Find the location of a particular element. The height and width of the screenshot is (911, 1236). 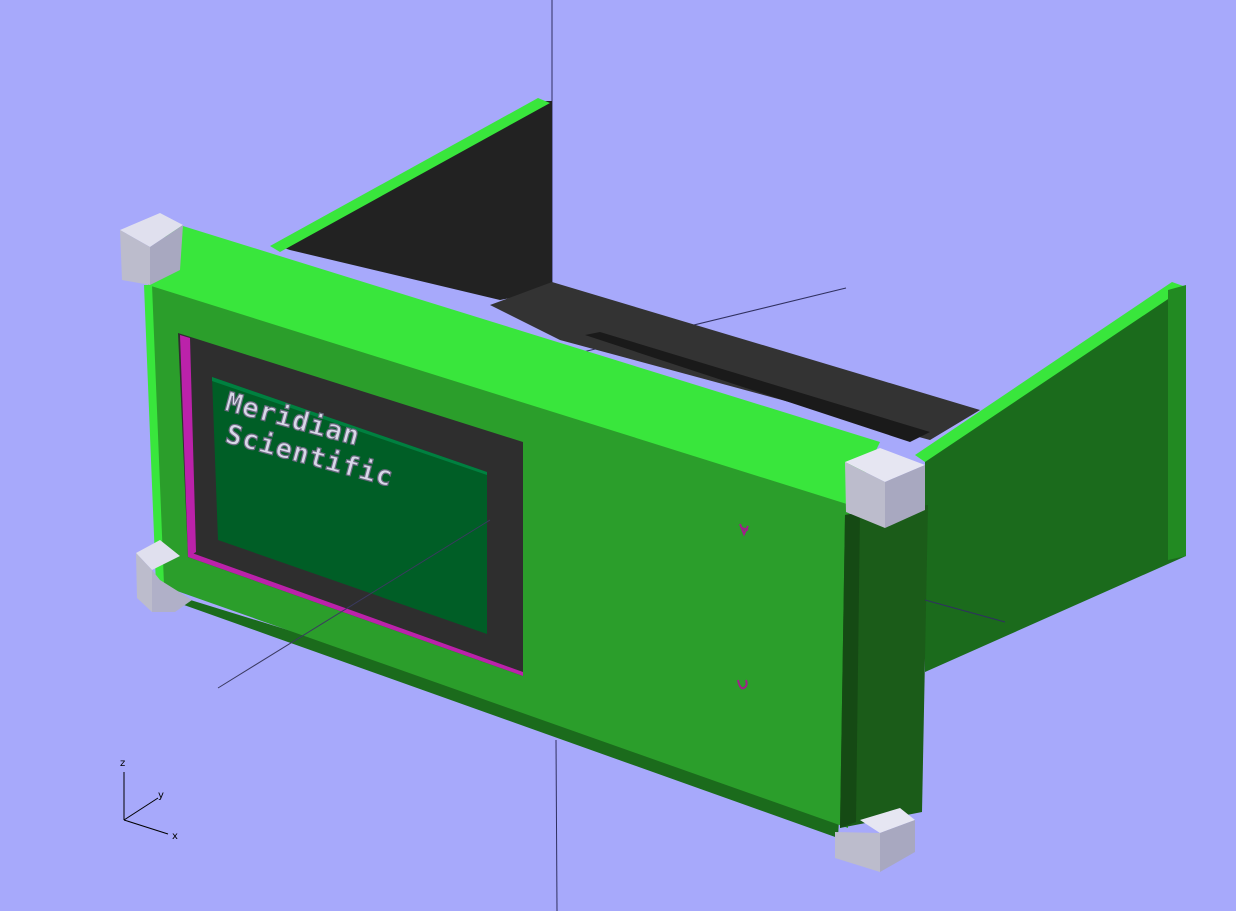

gizmo-z-label: z is located at coordinates (122, 763).